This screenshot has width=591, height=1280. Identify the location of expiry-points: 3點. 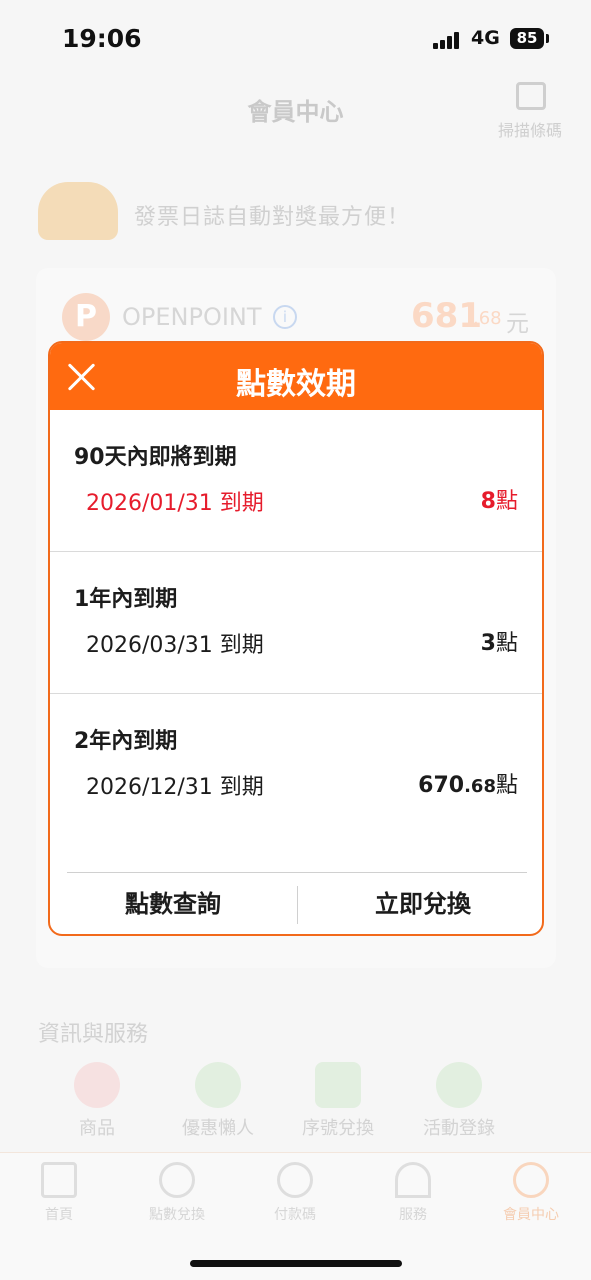
(499, 641).